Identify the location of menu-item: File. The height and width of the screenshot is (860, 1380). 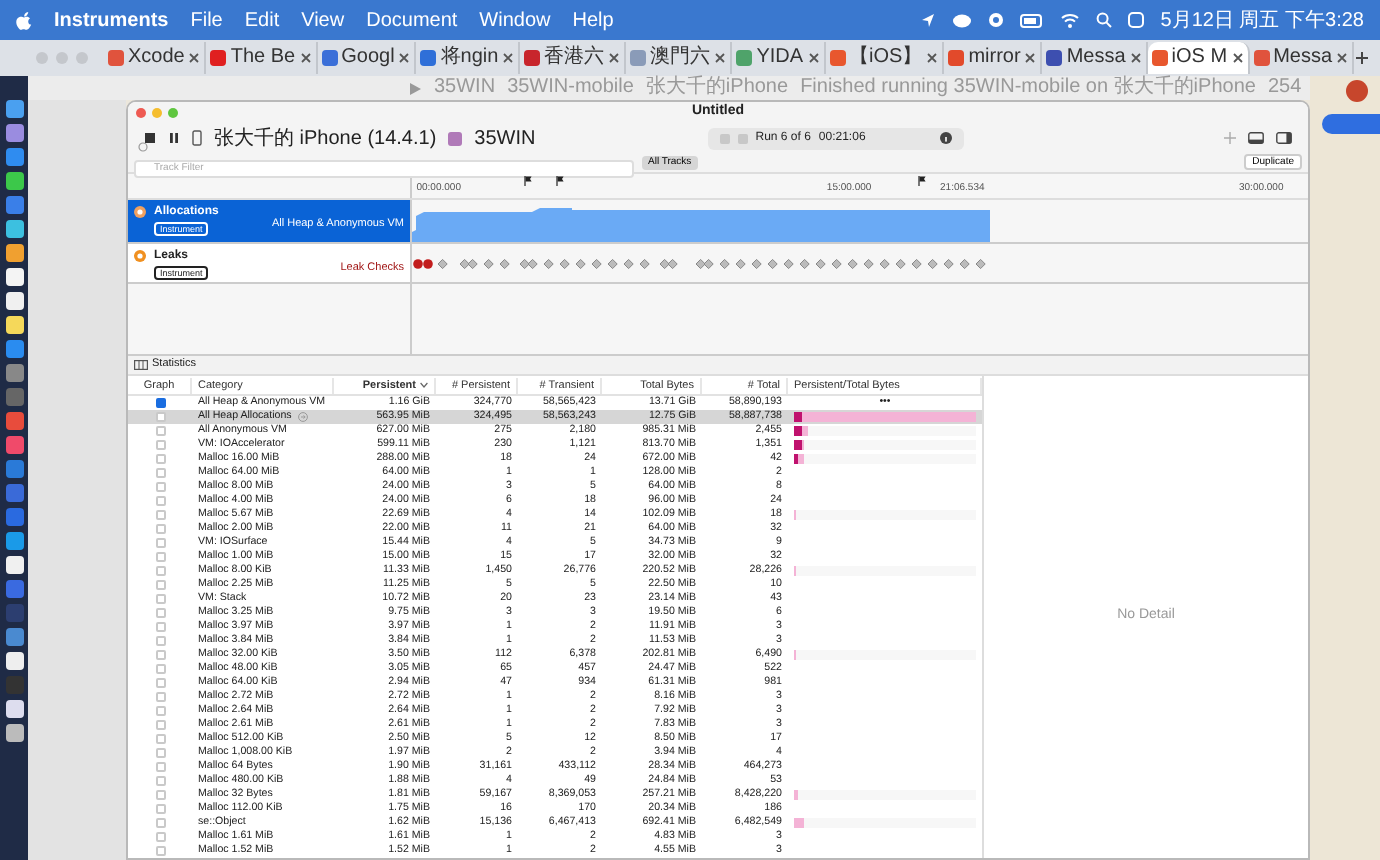
(206, 20).